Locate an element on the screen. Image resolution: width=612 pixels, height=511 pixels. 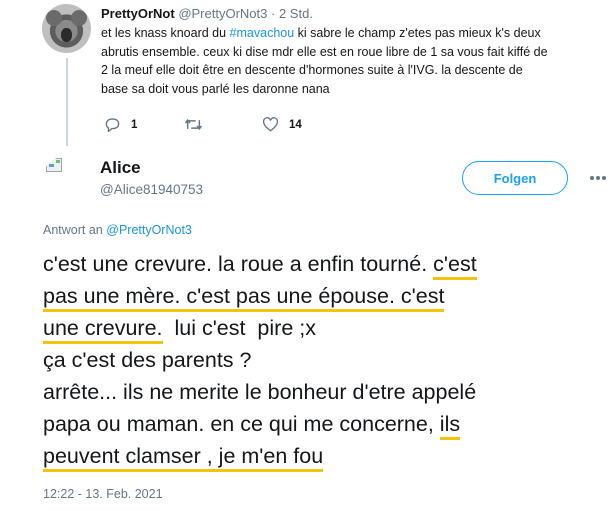
reply-tweet-header: PrettyOrNot @PrettyOrNot3 · 2 Std. is located at coordinates (207, 13).